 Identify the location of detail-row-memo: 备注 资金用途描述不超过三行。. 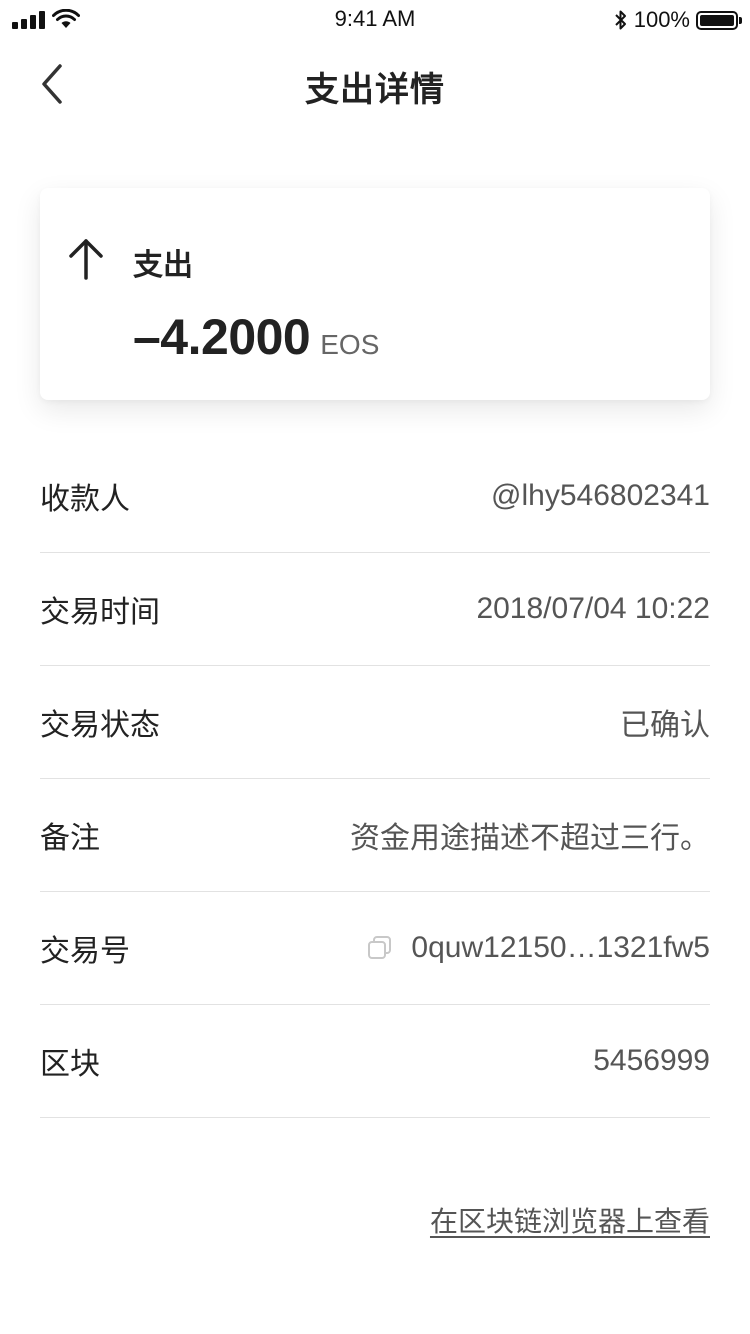
(375, 835).